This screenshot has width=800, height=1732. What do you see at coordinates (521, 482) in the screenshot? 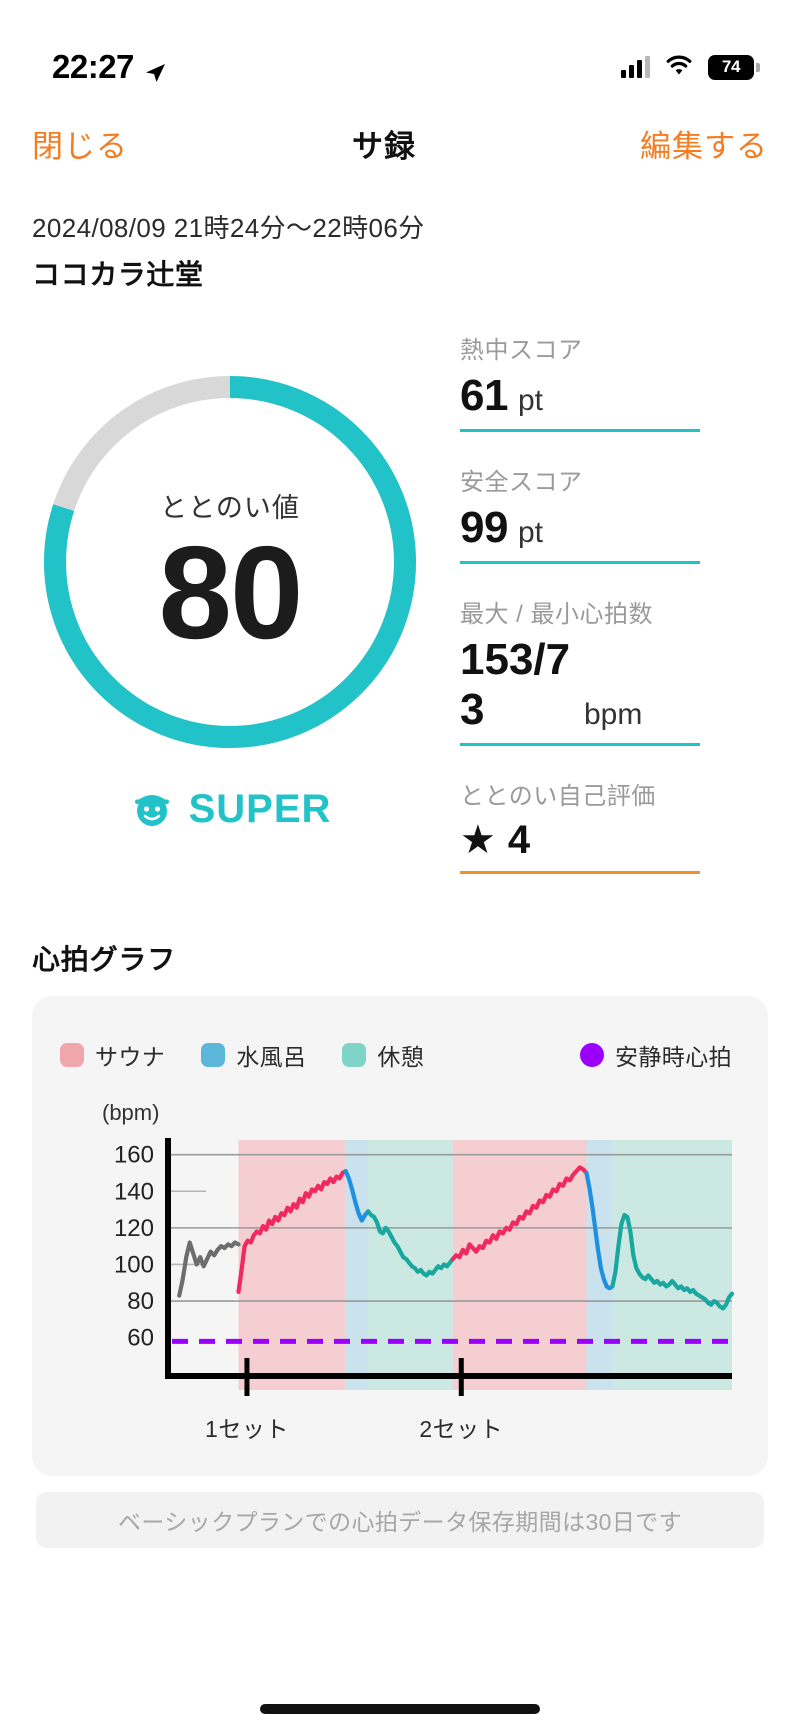
I see `stat-label: 安全スコア` at bounding box center [521, 482].